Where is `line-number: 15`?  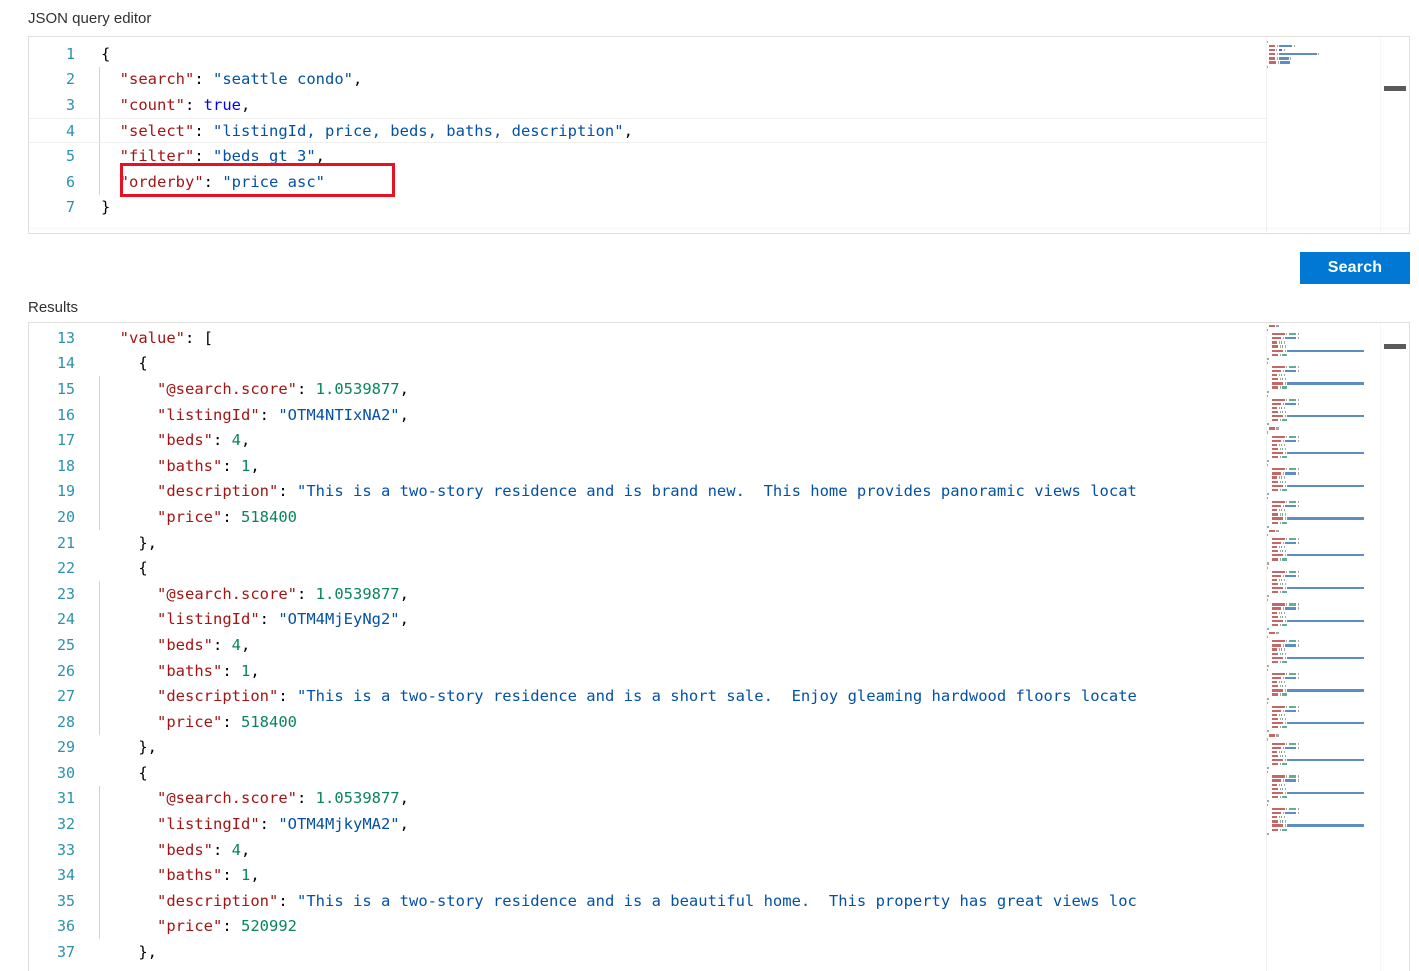
line-number: 15 is located at coordinates (65, 388).